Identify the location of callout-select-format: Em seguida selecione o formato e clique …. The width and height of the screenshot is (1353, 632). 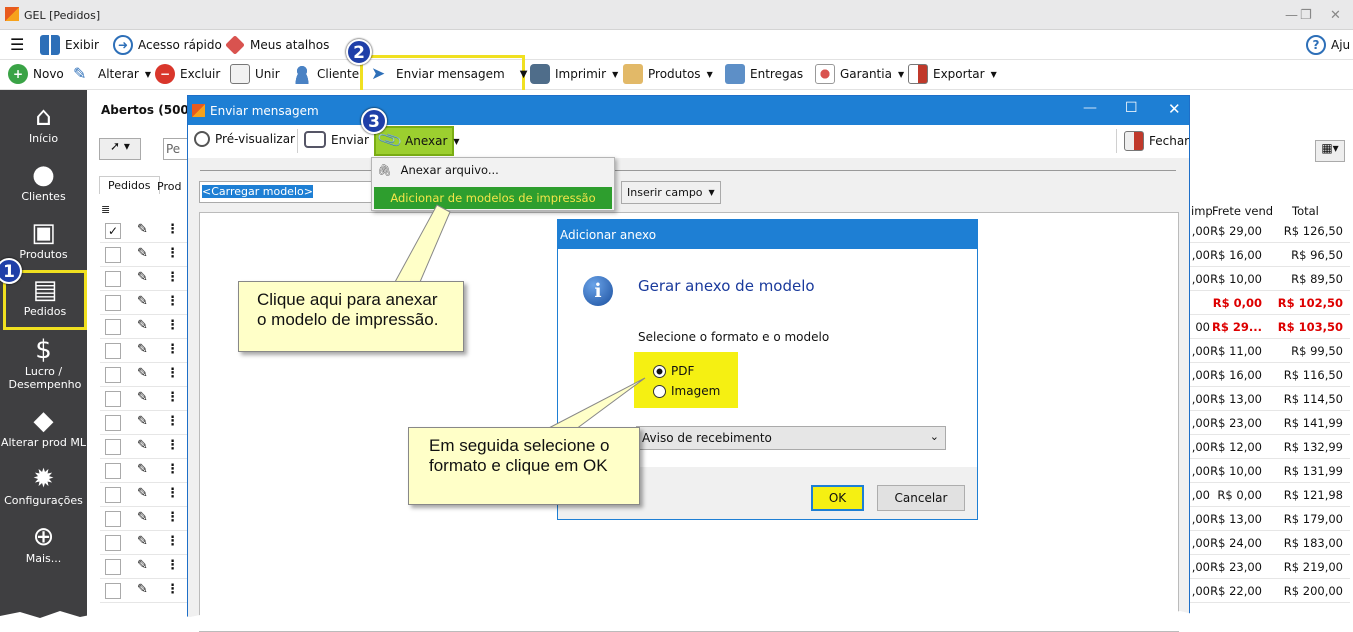
(524, 466).